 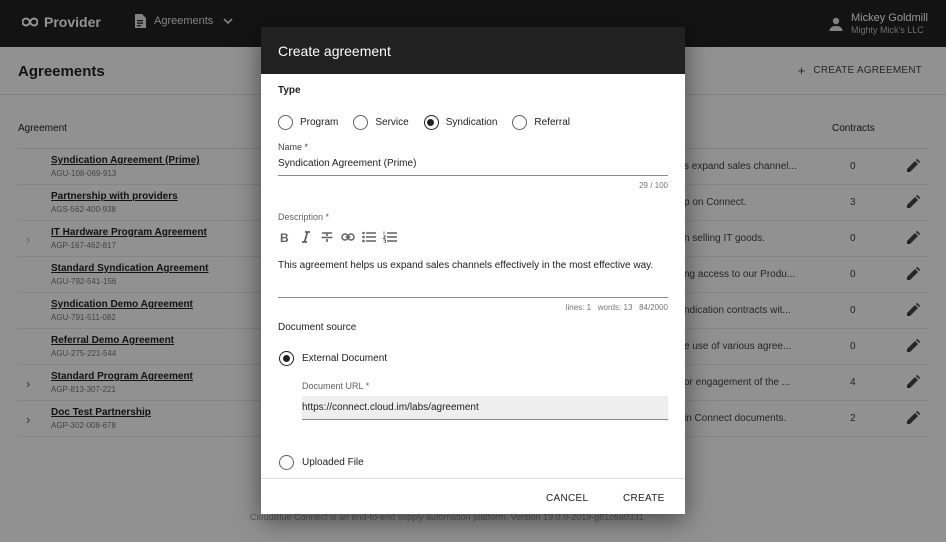 I want to click on words-count: words: 13, so click(x=615, y=307).